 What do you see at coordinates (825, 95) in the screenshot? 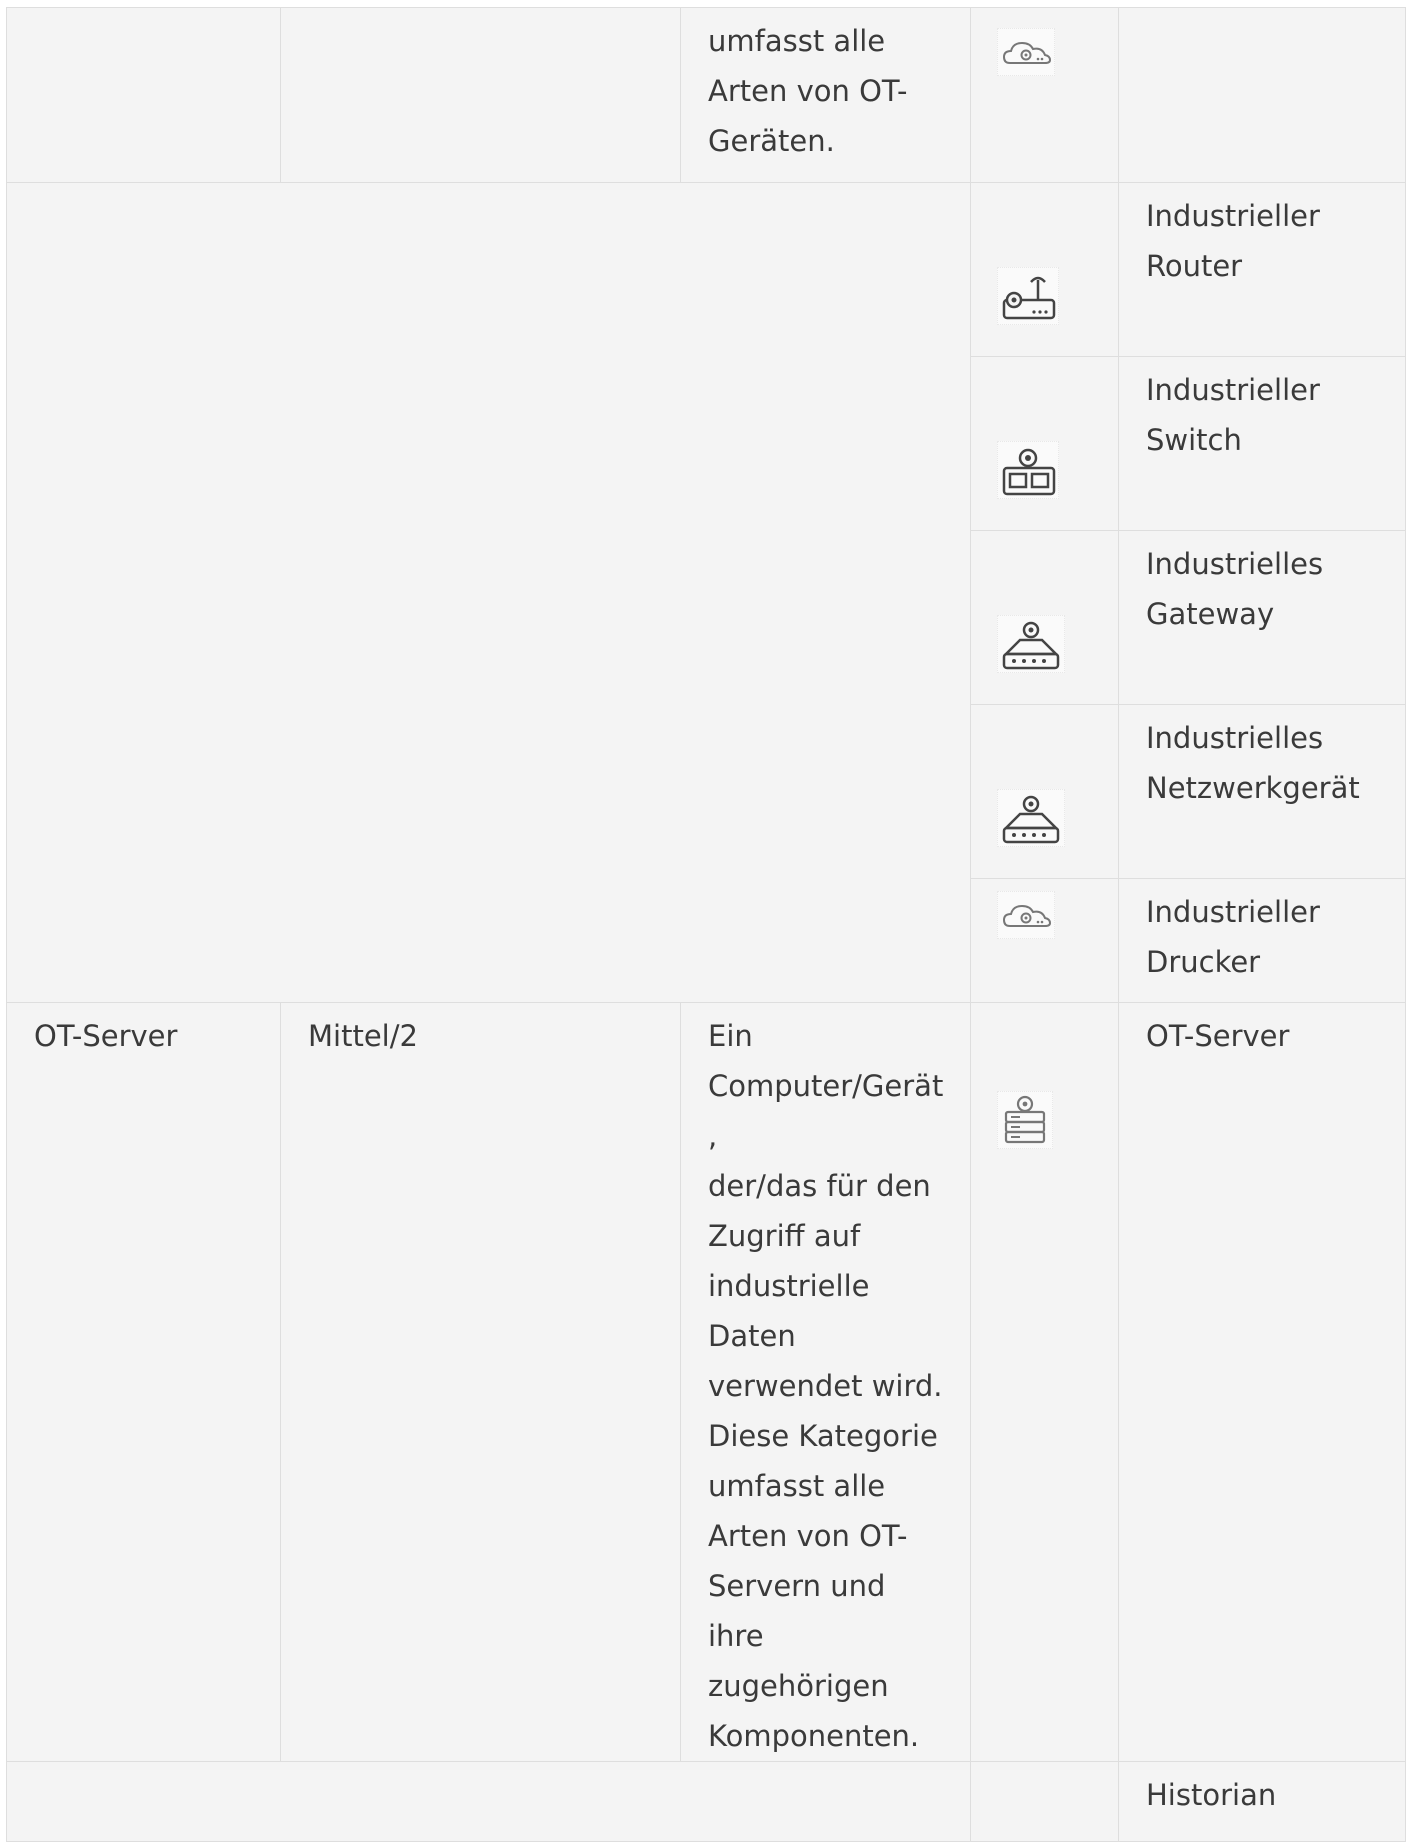
I see `description-cell: umfasst alle Arten von OT- Geräten.` at bounding box center [825, 95].